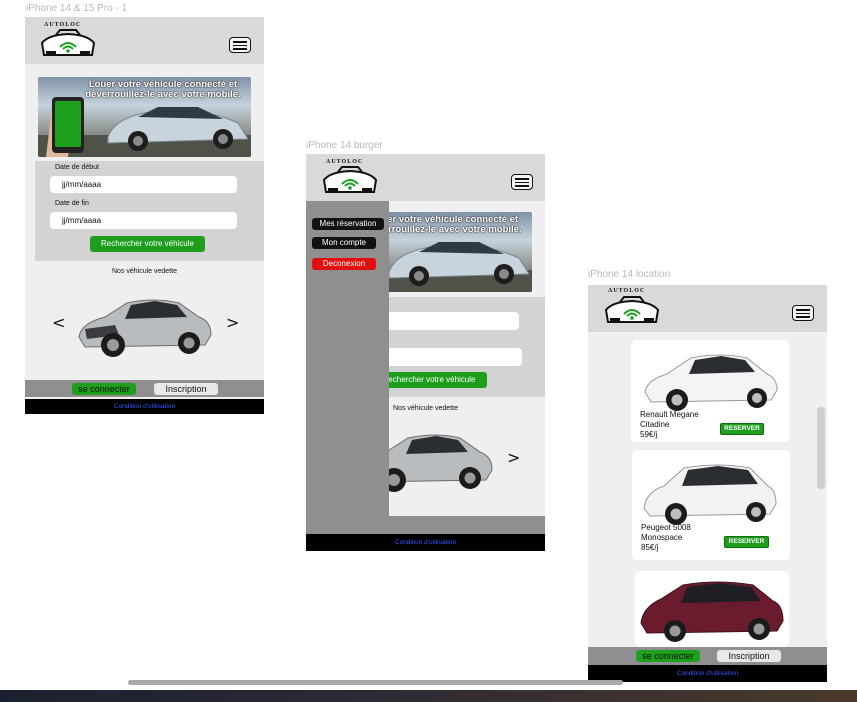 Image resolution: width=857 pixels, height=702 pixels. Describe the element at coordinates (77, 8) in the screenshot. I see `frame-label-home: iPhone 14 & 15 Pro - 1` at that location.